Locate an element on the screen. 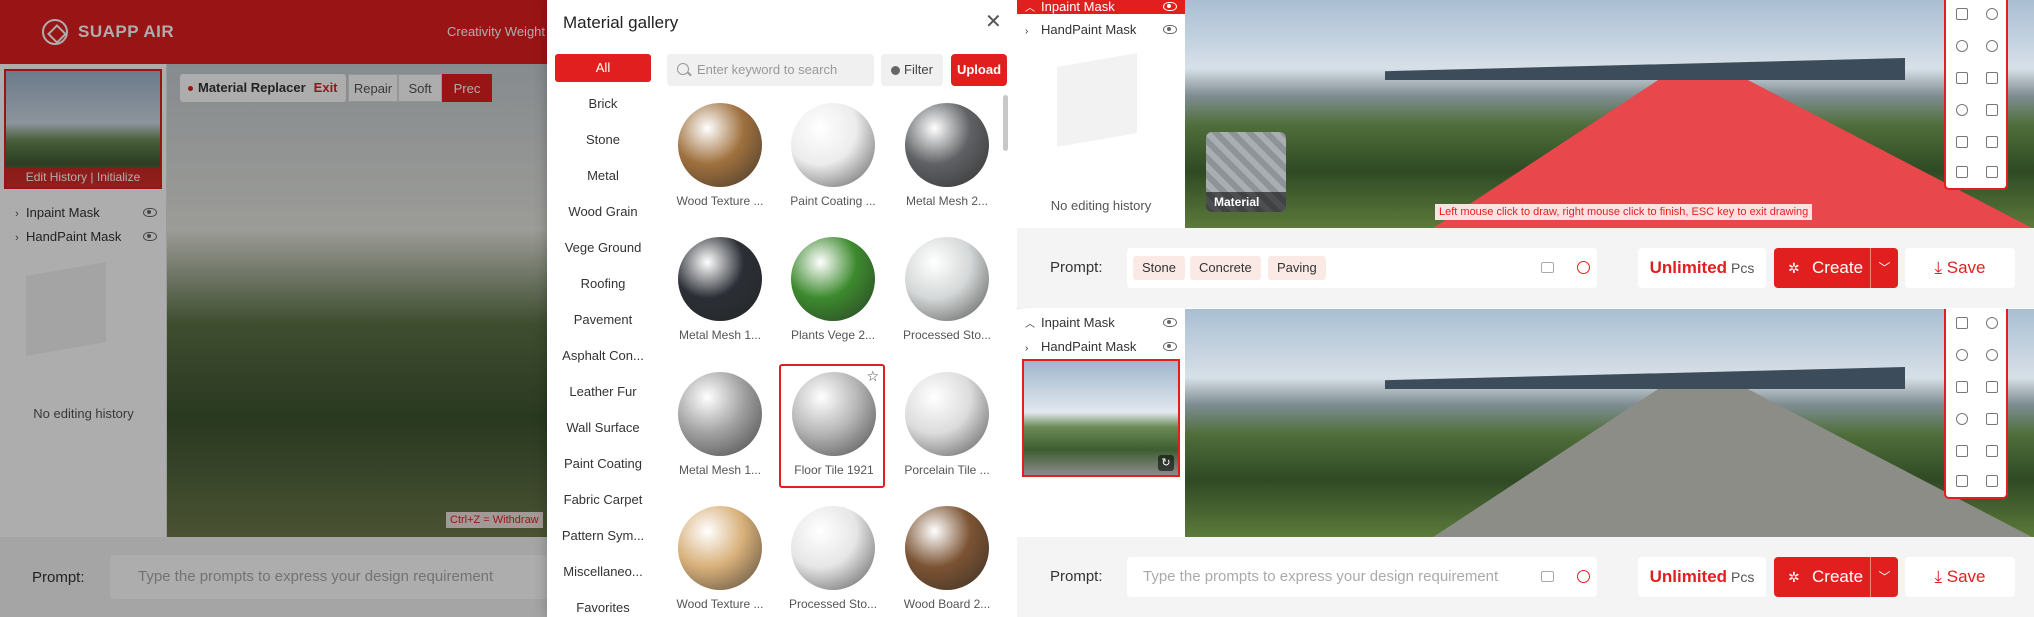 The height and width of the screenshot is (617, 2034). close-icon: ✕ is located at coordinates (993, 22).